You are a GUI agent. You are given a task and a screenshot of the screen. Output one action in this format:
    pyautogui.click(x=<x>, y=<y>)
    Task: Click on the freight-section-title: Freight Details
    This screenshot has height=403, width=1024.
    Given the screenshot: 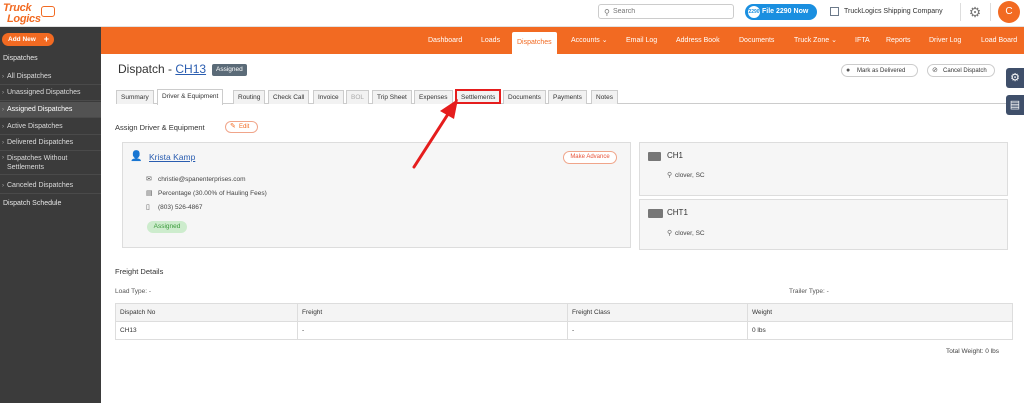 What is the action you would take?
    pyautogui.click(x=139, y=271)
    